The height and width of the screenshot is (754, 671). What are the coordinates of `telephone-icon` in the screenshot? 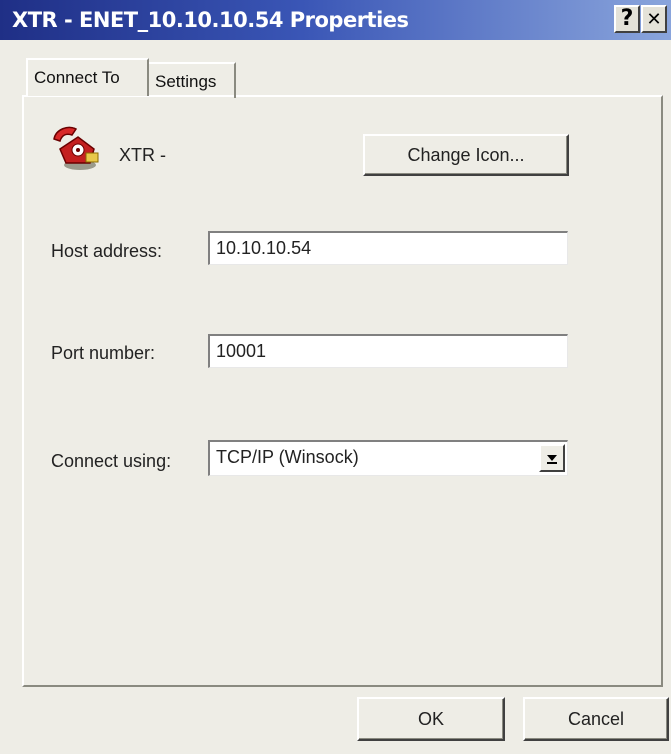 It's located at (77, 148).